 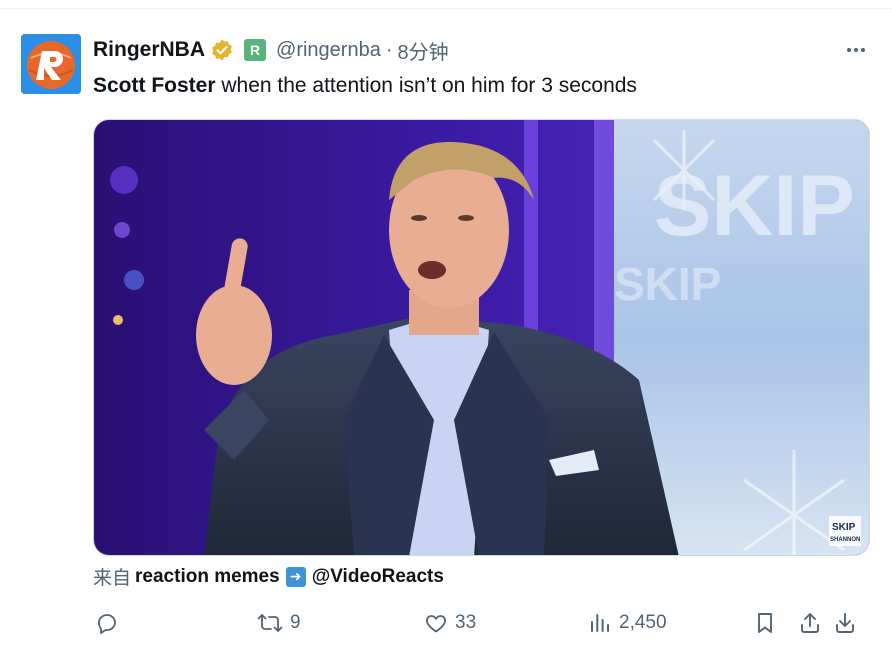 I want to click on more-horizontal-icon, so click(x=856, y=50).